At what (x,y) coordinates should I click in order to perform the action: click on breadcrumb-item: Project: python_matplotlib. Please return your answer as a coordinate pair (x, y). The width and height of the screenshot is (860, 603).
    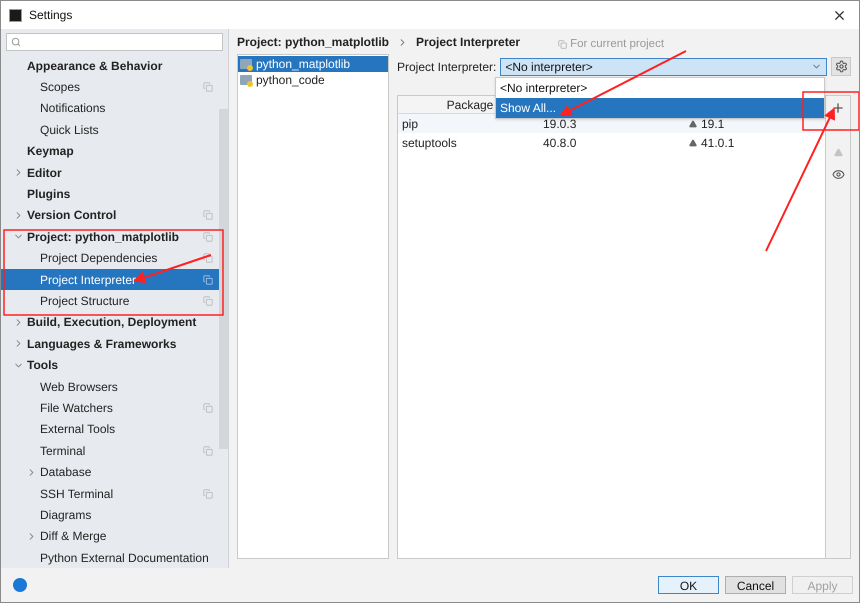
    Looking at the image, I should click on (313, 42).